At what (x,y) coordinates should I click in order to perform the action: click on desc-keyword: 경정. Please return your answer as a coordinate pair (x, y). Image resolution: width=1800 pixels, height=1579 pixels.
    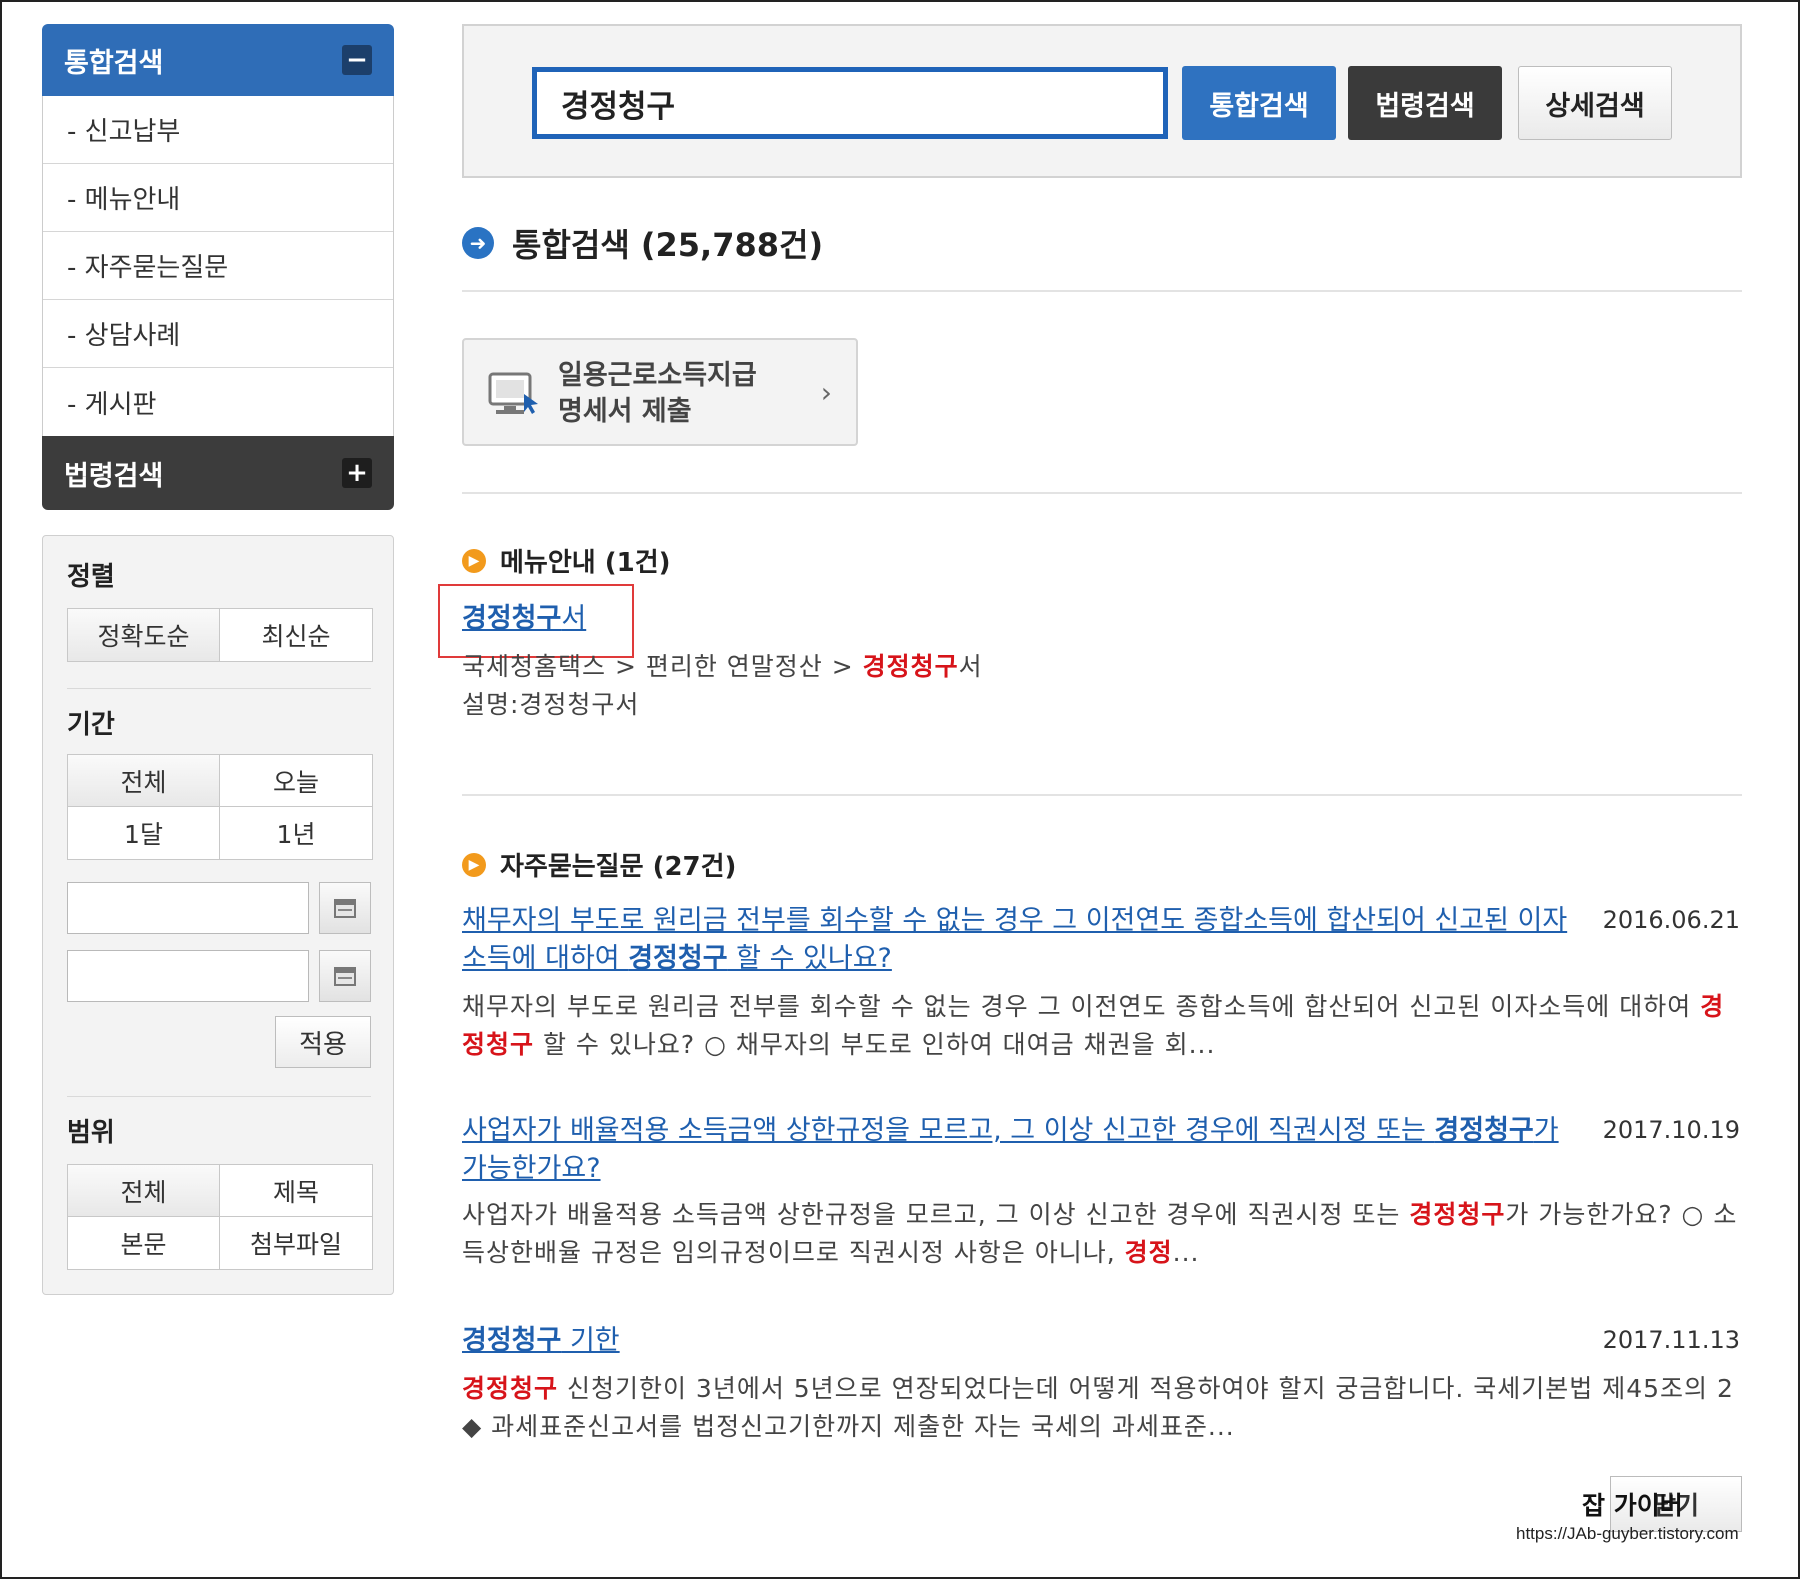
    Looking at the image, I should click on (1148, 1252).